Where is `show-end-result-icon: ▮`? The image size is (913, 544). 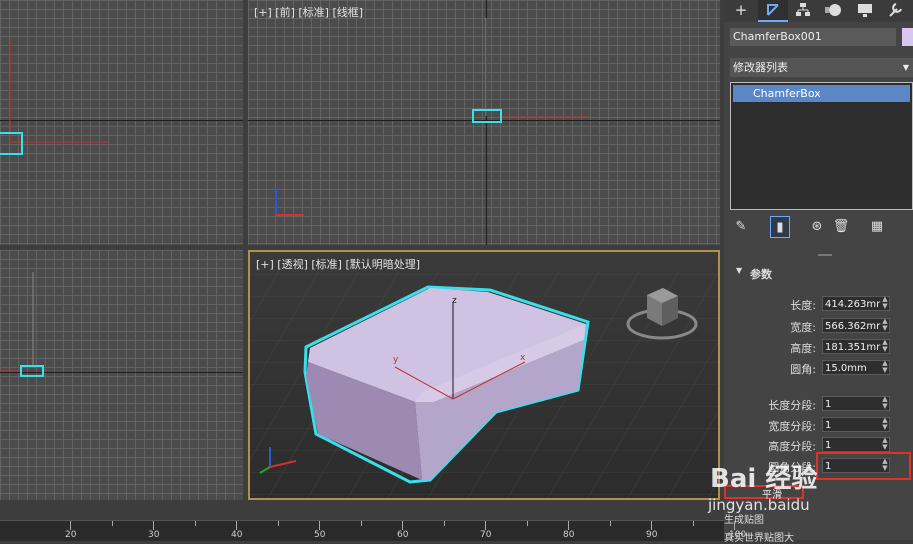 show-end-result-icon: ▮ is located at coordinates (780, 227).